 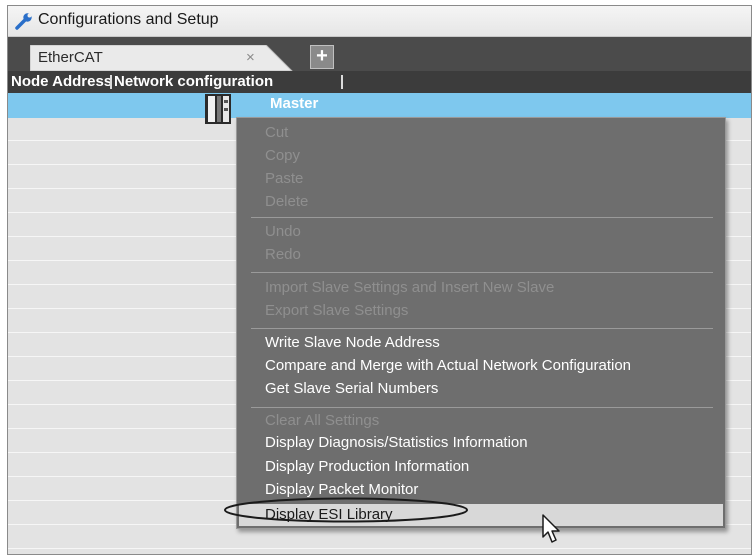 What do you see at coordinates (322, 57) in the screenshot?
I see `add-tab-button: +` at bounding box center [322, 57].